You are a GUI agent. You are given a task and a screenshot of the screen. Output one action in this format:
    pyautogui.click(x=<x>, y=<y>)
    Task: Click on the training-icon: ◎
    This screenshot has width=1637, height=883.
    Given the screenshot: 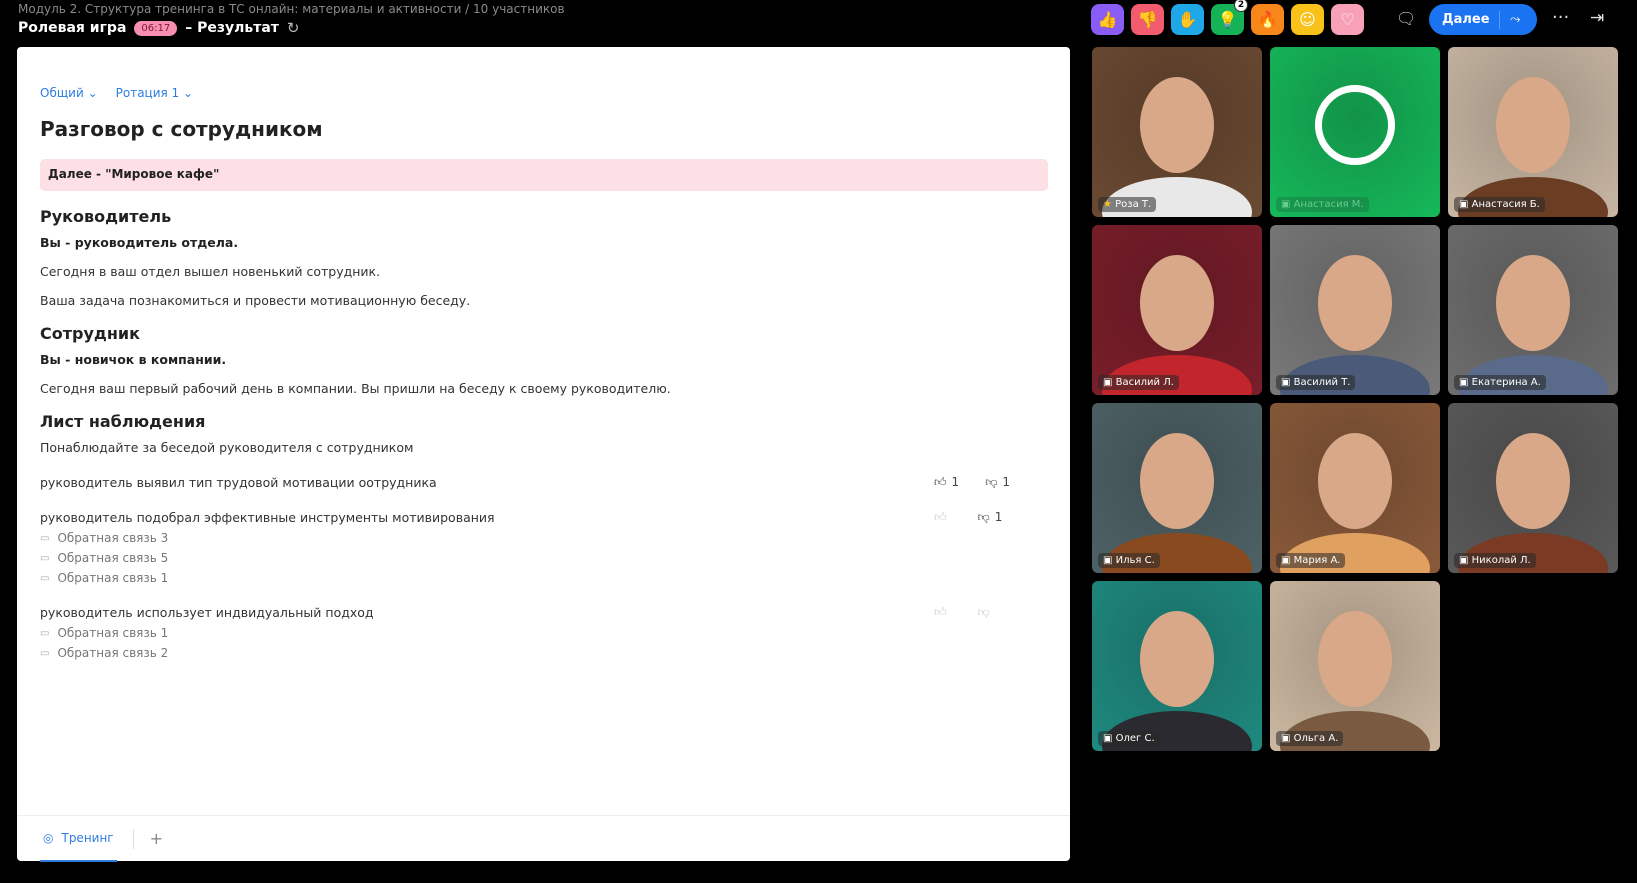 What is the action you would take?
    pyautogui.click(x=48, y=837)
    